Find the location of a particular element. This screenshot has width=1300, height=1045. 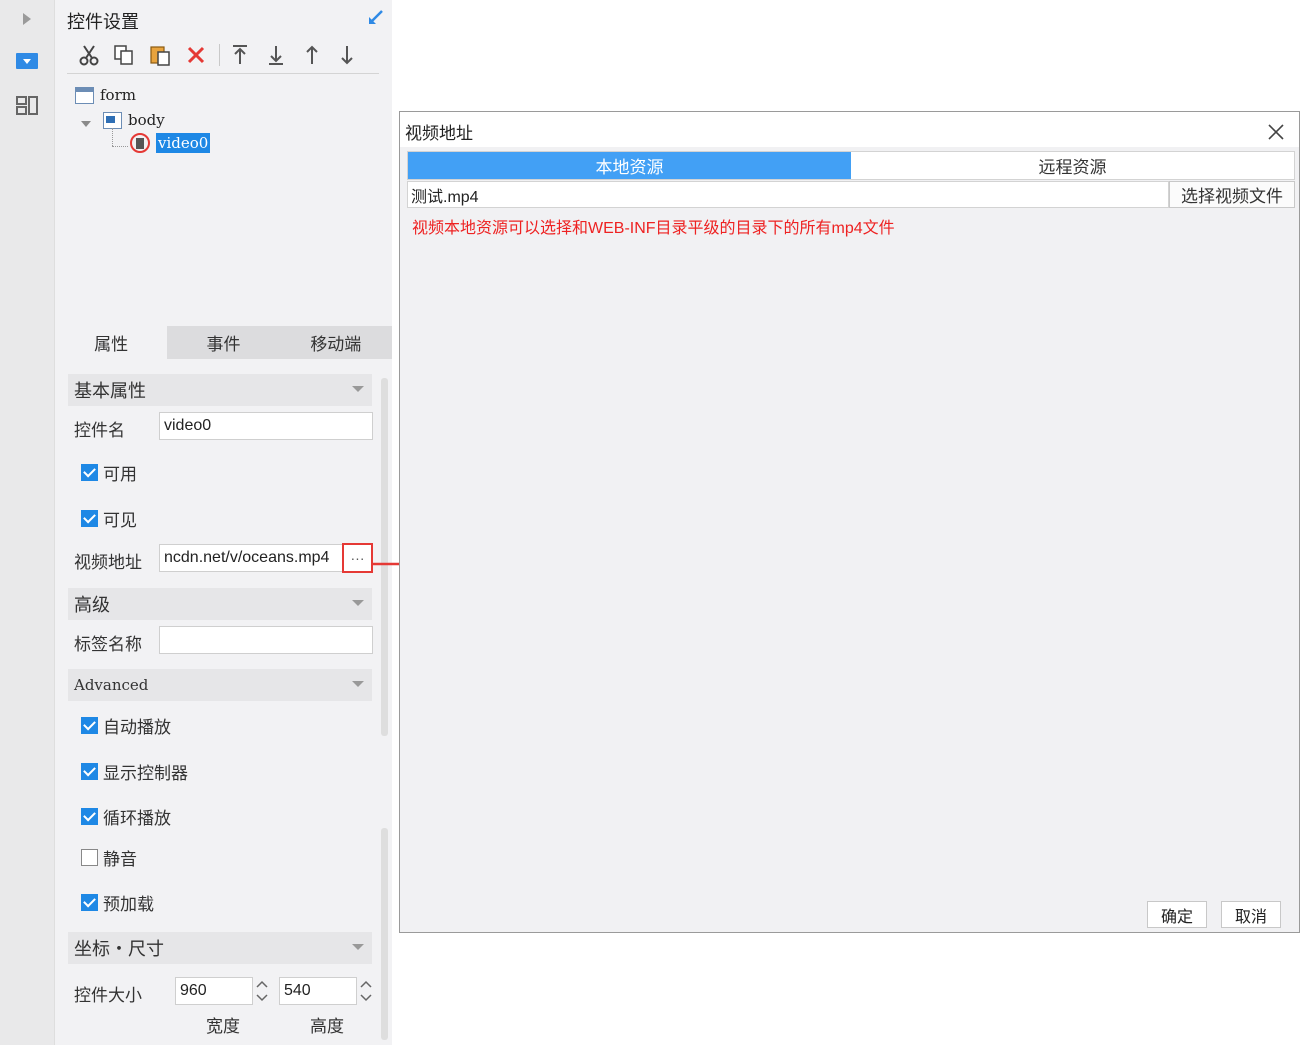

loop-label: 循环播放 is located at coordinates (137, 818).